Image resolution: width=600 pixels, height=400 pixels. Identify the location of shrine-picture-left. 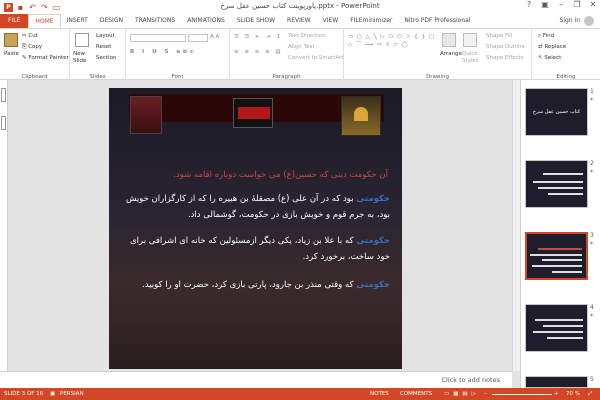
(146, 115).